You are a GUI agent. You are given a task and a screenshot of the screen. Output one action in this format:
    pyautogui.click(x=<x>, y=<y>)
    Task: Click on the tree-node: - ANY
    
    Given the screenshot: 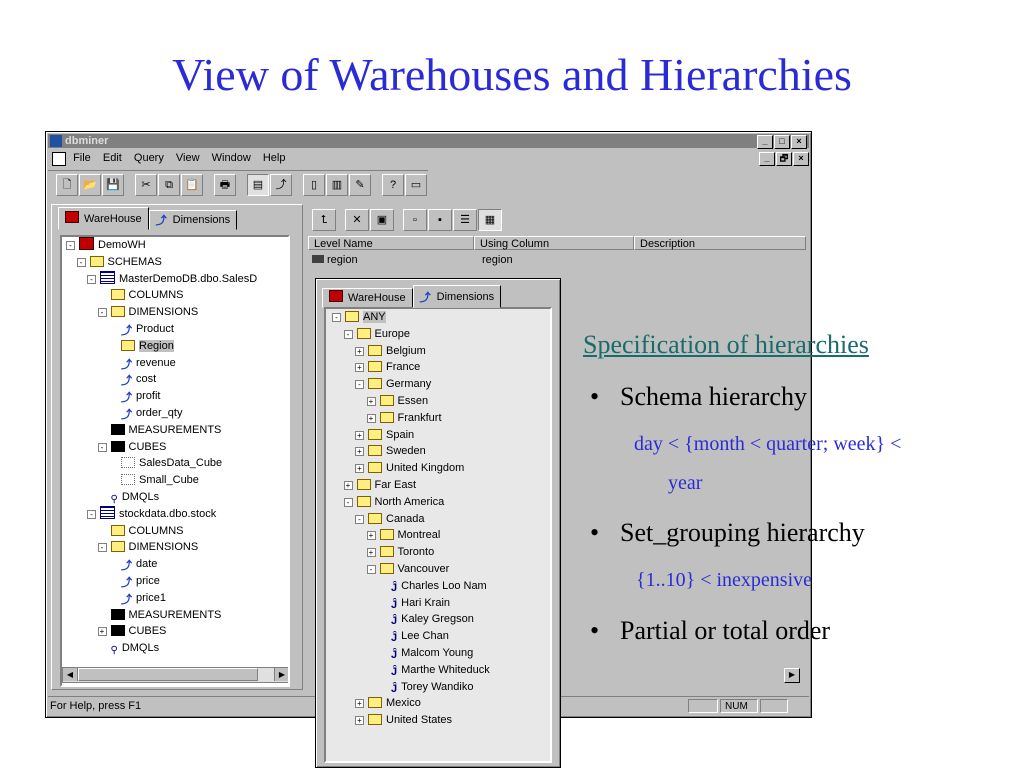 What is the action you would take?
    pyautogui.click(x=438, y=317)
    